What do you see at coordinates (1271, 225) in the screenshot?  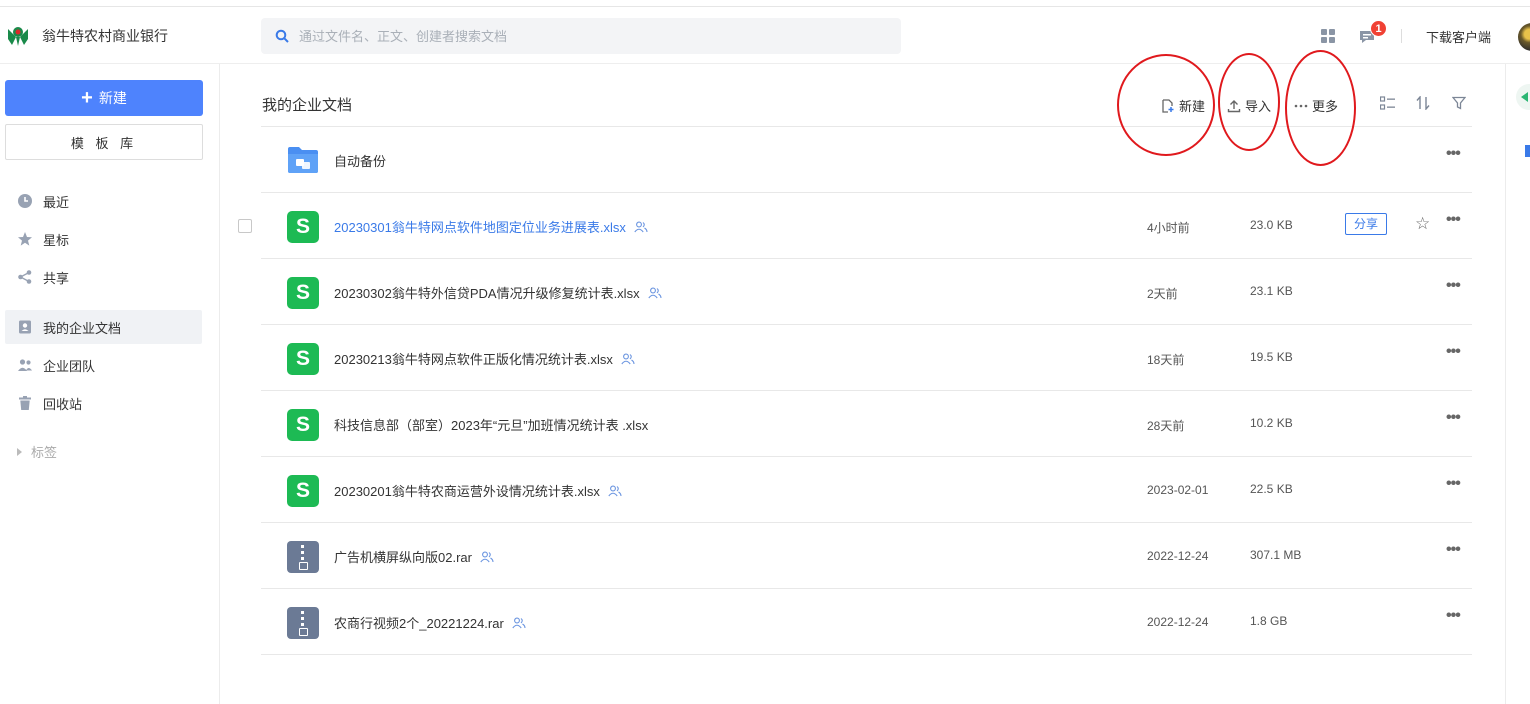 I see `file-size: 23.0 KB` at bounding box center [1271, 225].